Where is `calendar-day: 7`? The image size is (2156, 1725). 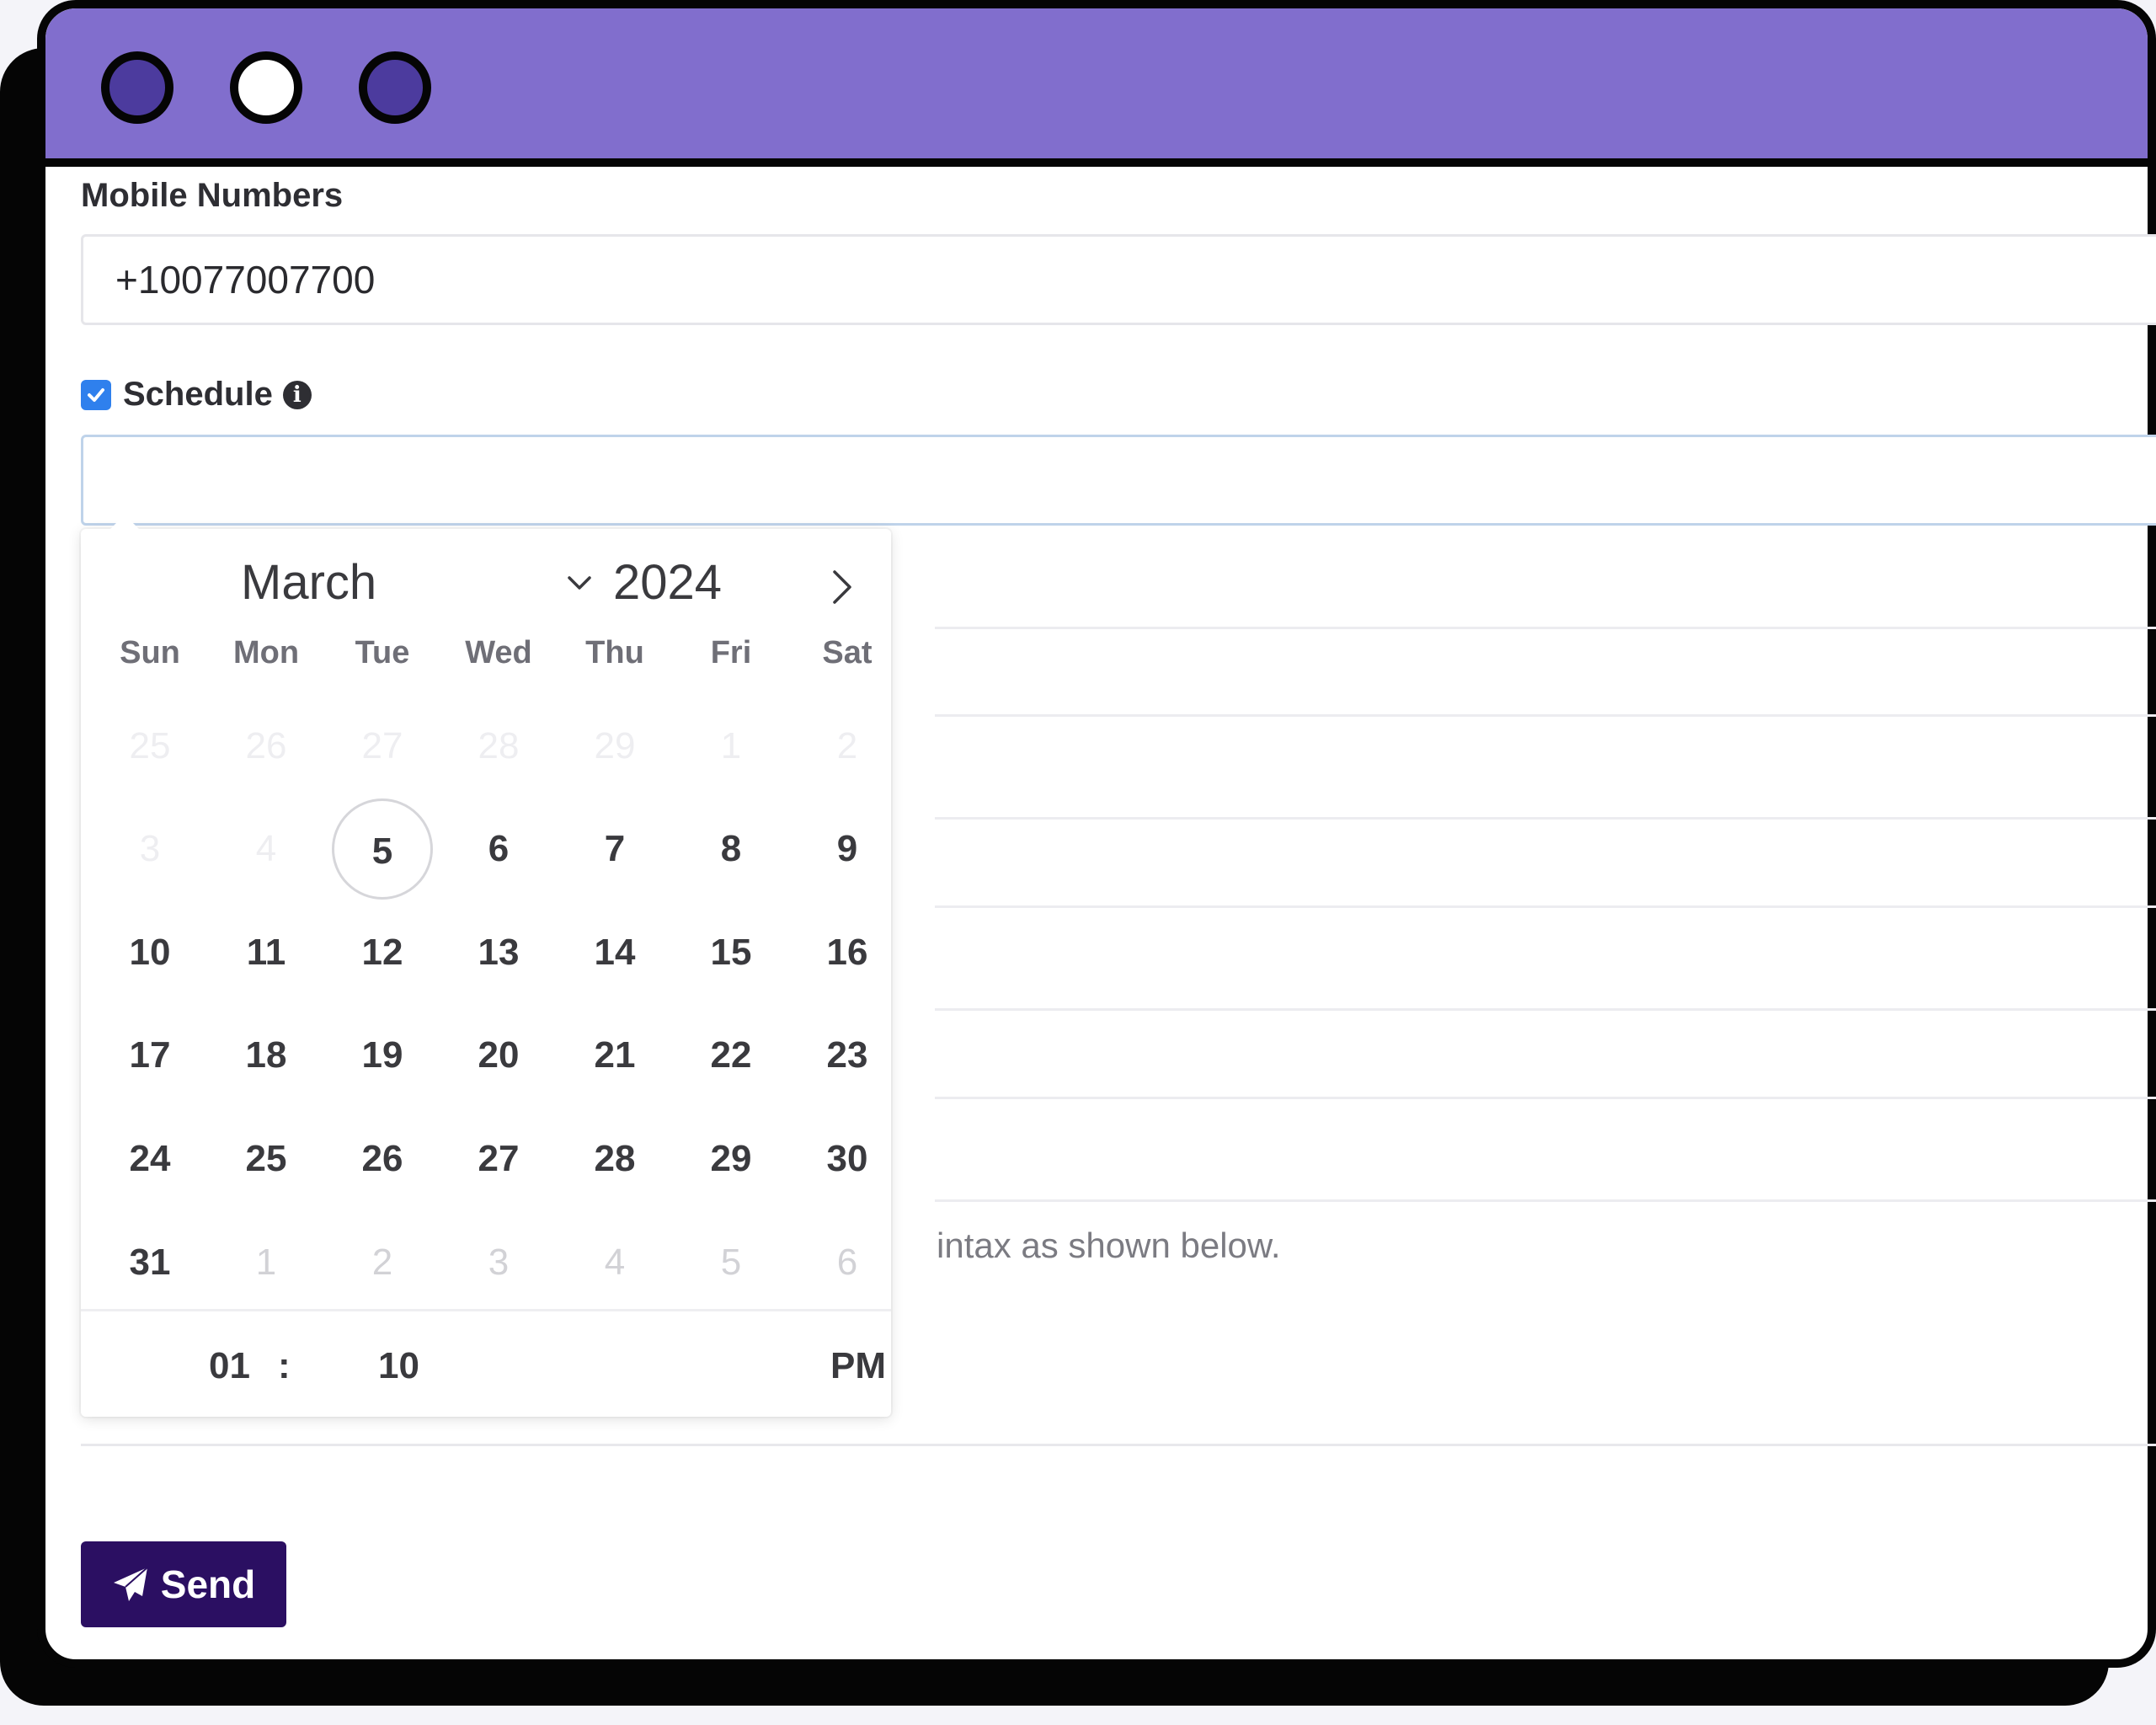
calendar-day: 7 is located at coordinates (614, 849).